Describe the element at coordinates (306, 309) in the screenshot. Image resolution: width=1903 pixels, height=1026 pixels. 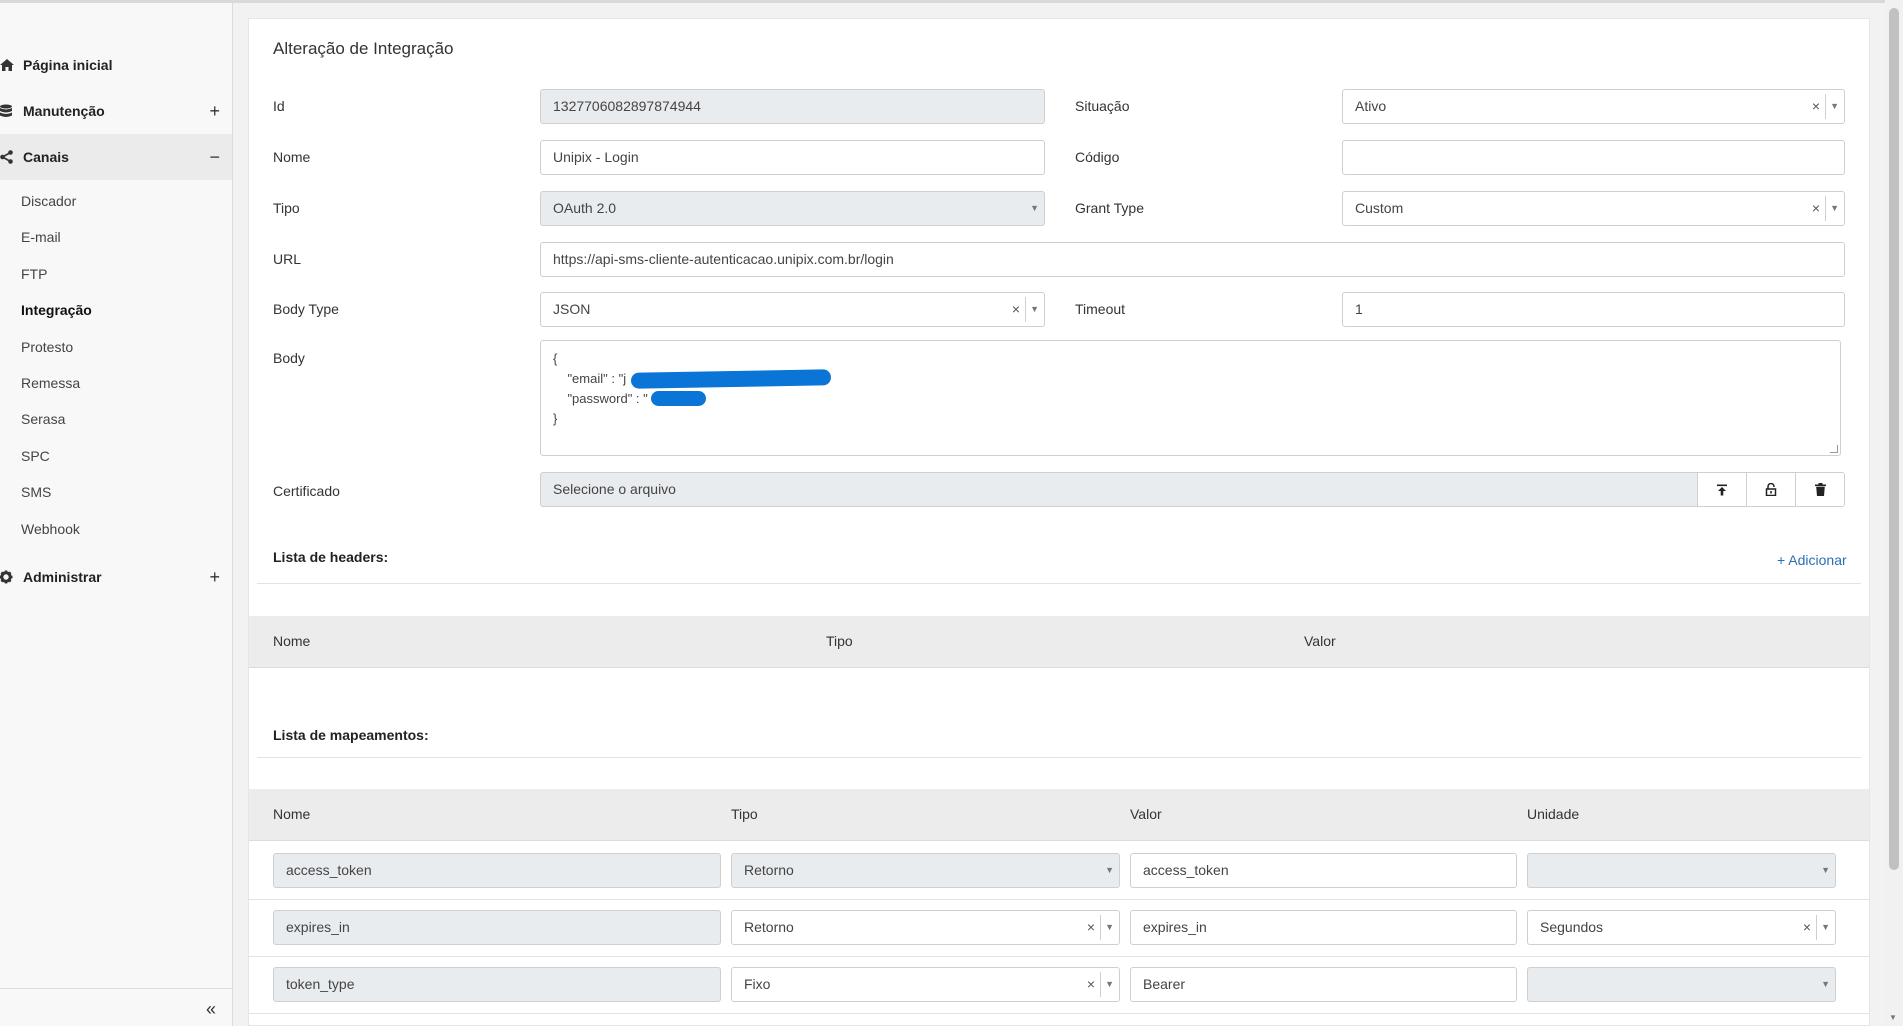
I see `body-type-label: Body Type` at that location.